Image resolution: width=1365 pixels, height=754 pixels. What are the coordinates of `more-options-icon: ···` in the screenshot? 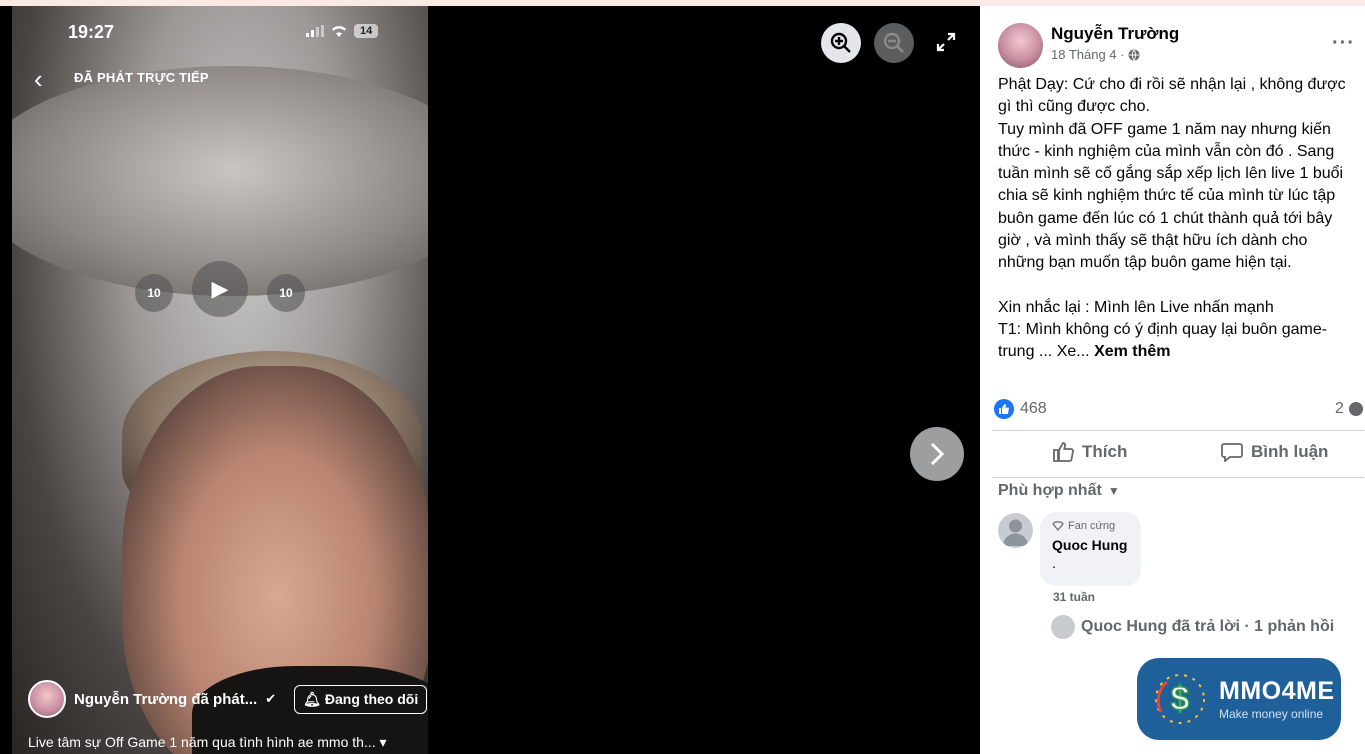 It's located at (1343, 43).